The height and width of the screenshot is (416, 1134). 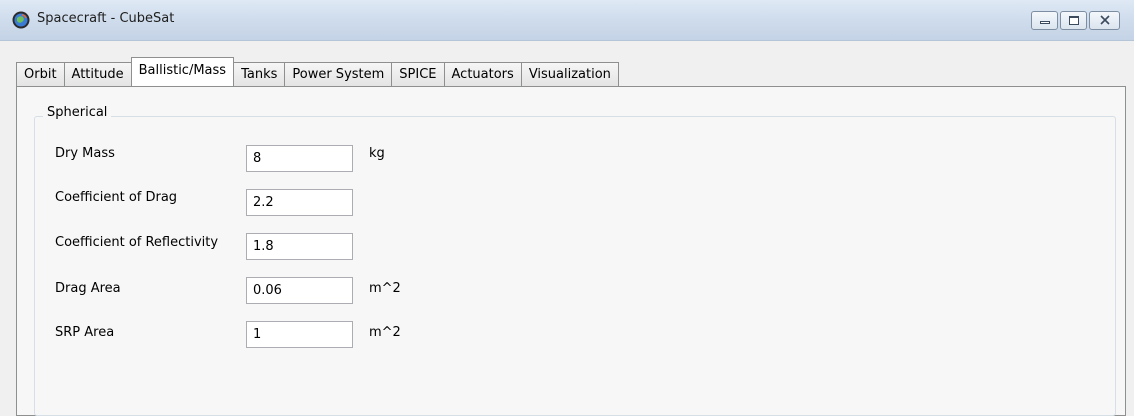 I want to click on maximize-button, so click(x=1073, y=20).